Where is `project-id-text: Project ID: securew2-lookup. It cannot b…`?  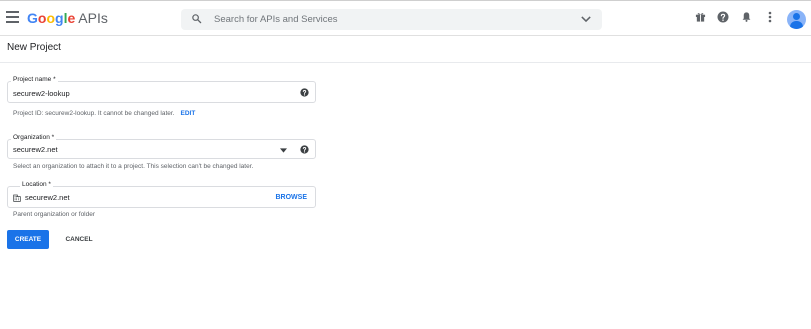 project-id-text: Project ID: securew2-lookup. It cannot b… is located at coordinates (94, 113).